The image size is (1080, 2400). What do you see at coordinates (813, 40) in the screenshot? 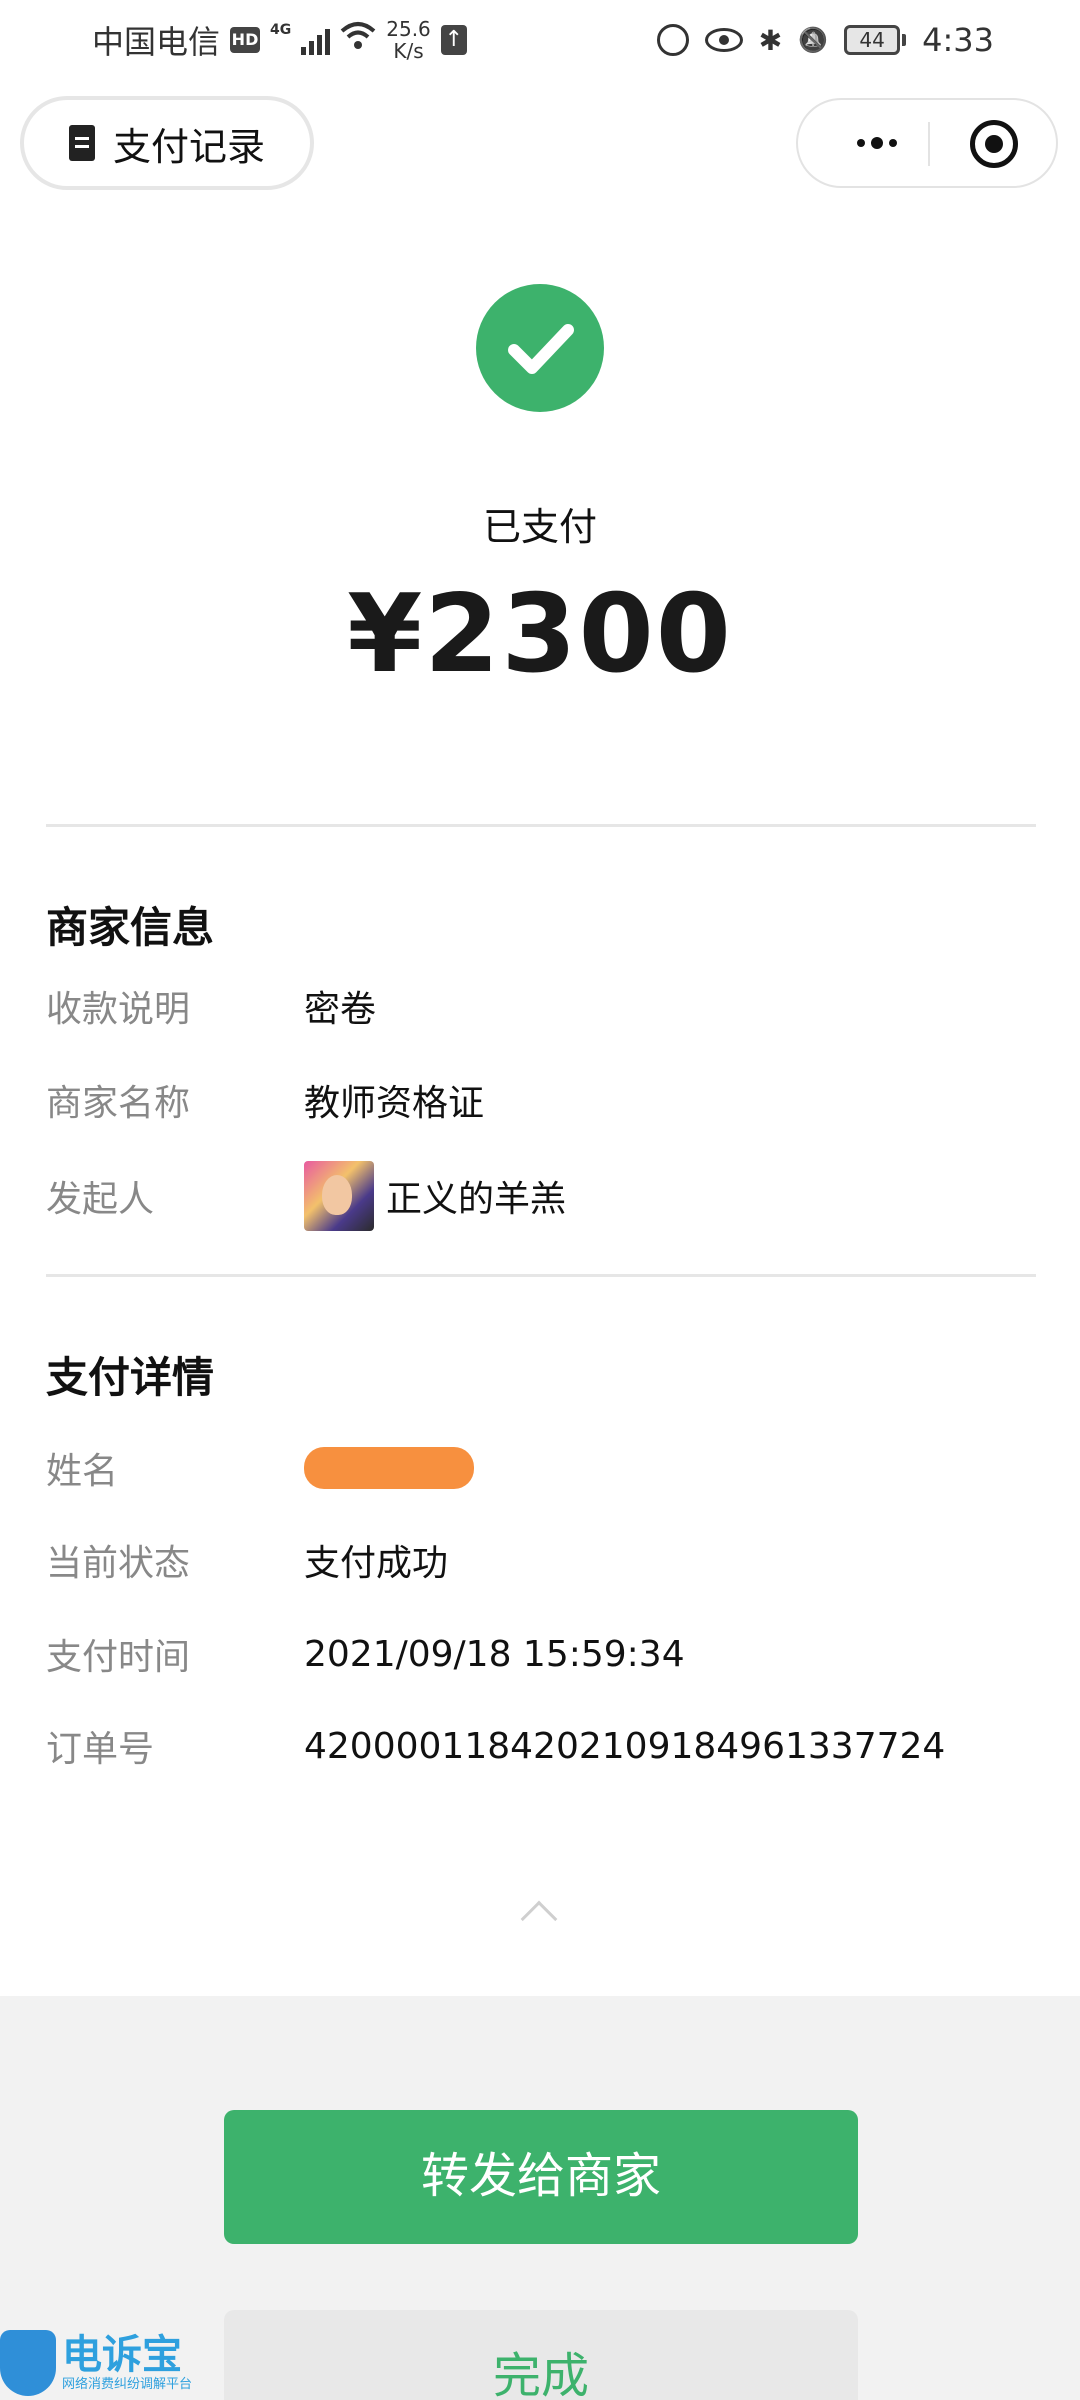
I see `mute-icon: 🔕` at bounding box center [813, 40].